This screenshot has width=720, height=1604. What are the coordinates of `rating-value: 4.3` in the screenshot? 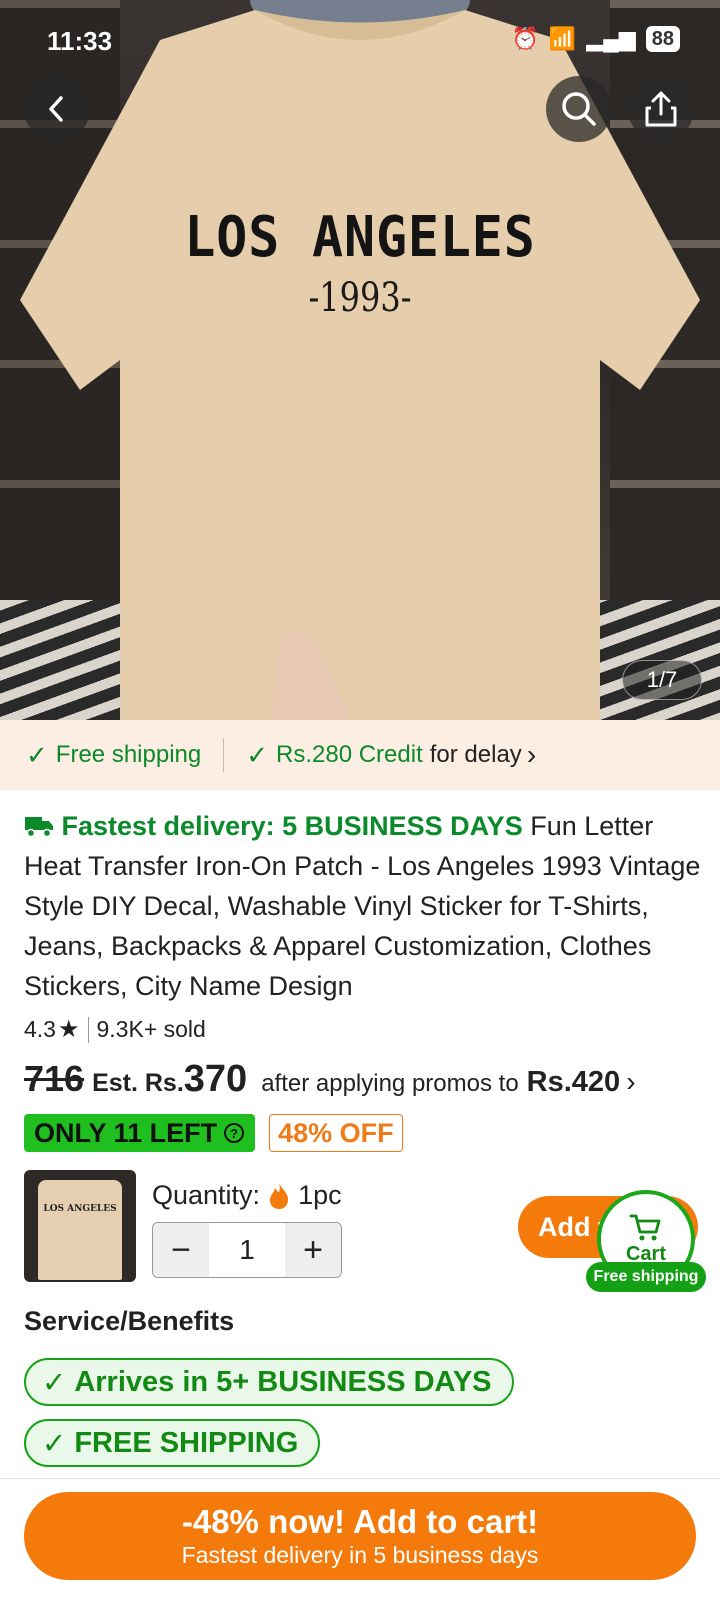 It's located at (40, 1029).